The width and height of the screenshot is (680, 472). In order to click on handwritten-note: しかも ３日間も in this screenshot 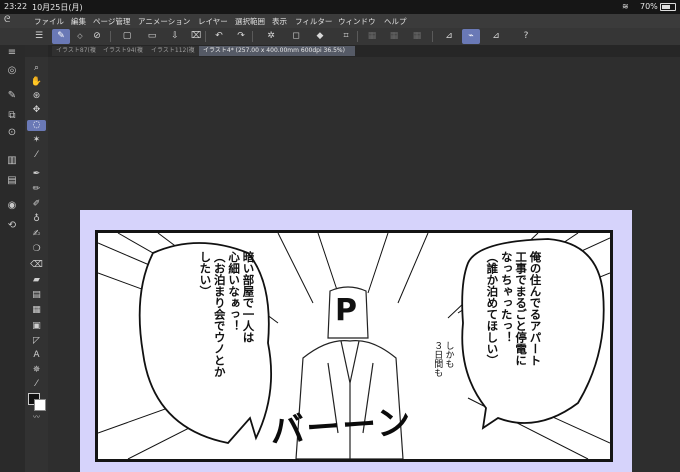, I will do `click(442, 386)`.